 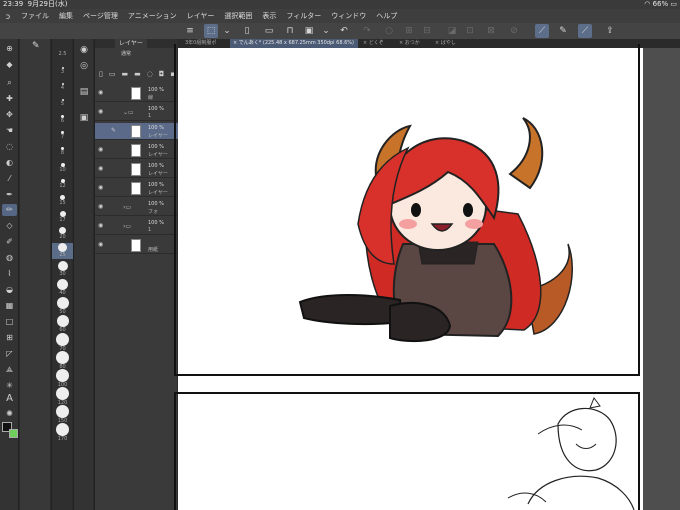 What do you see at coordinates (36, 46) in the screenshot?
I see `pencil-subtool-icon: ✎` at bounding box center [36, 46].